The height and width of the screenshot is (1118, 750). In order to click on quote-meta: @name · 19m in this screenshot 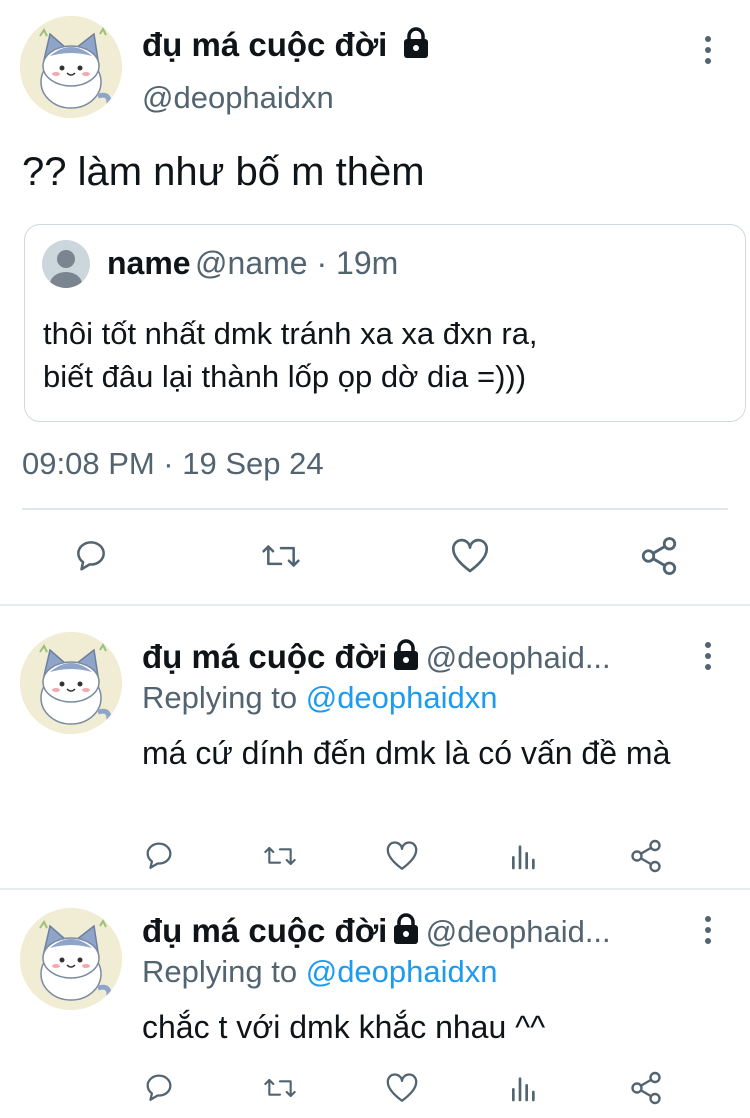, I will do `click(297, 263)`.